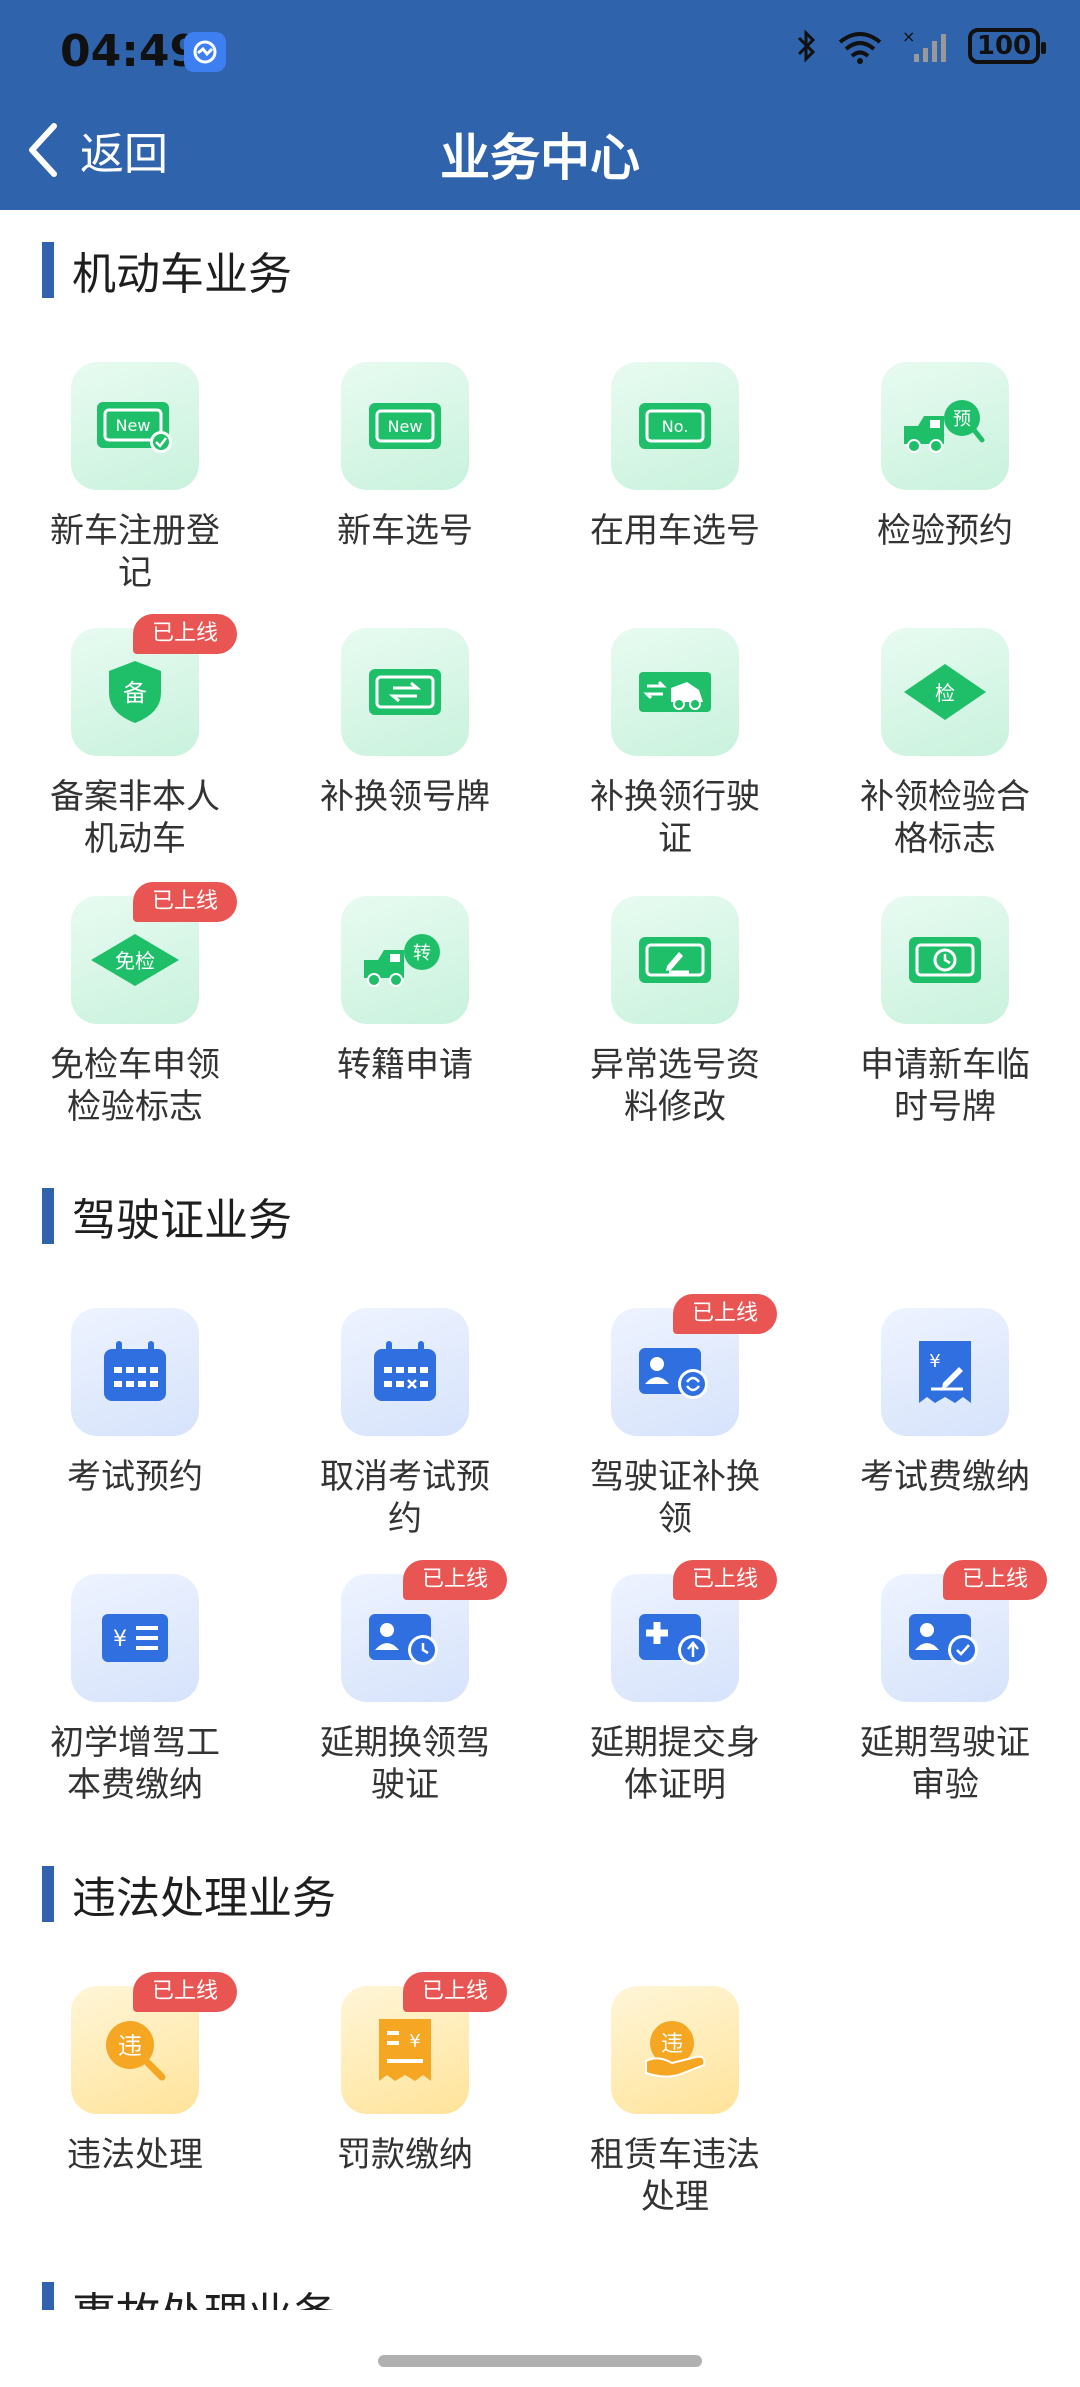 This screenshot has height=2387, width=1080. Describe the element at coordinates (405, 2155) in the screenshot. I see `tile-label: 罚款缴纳` at that location.